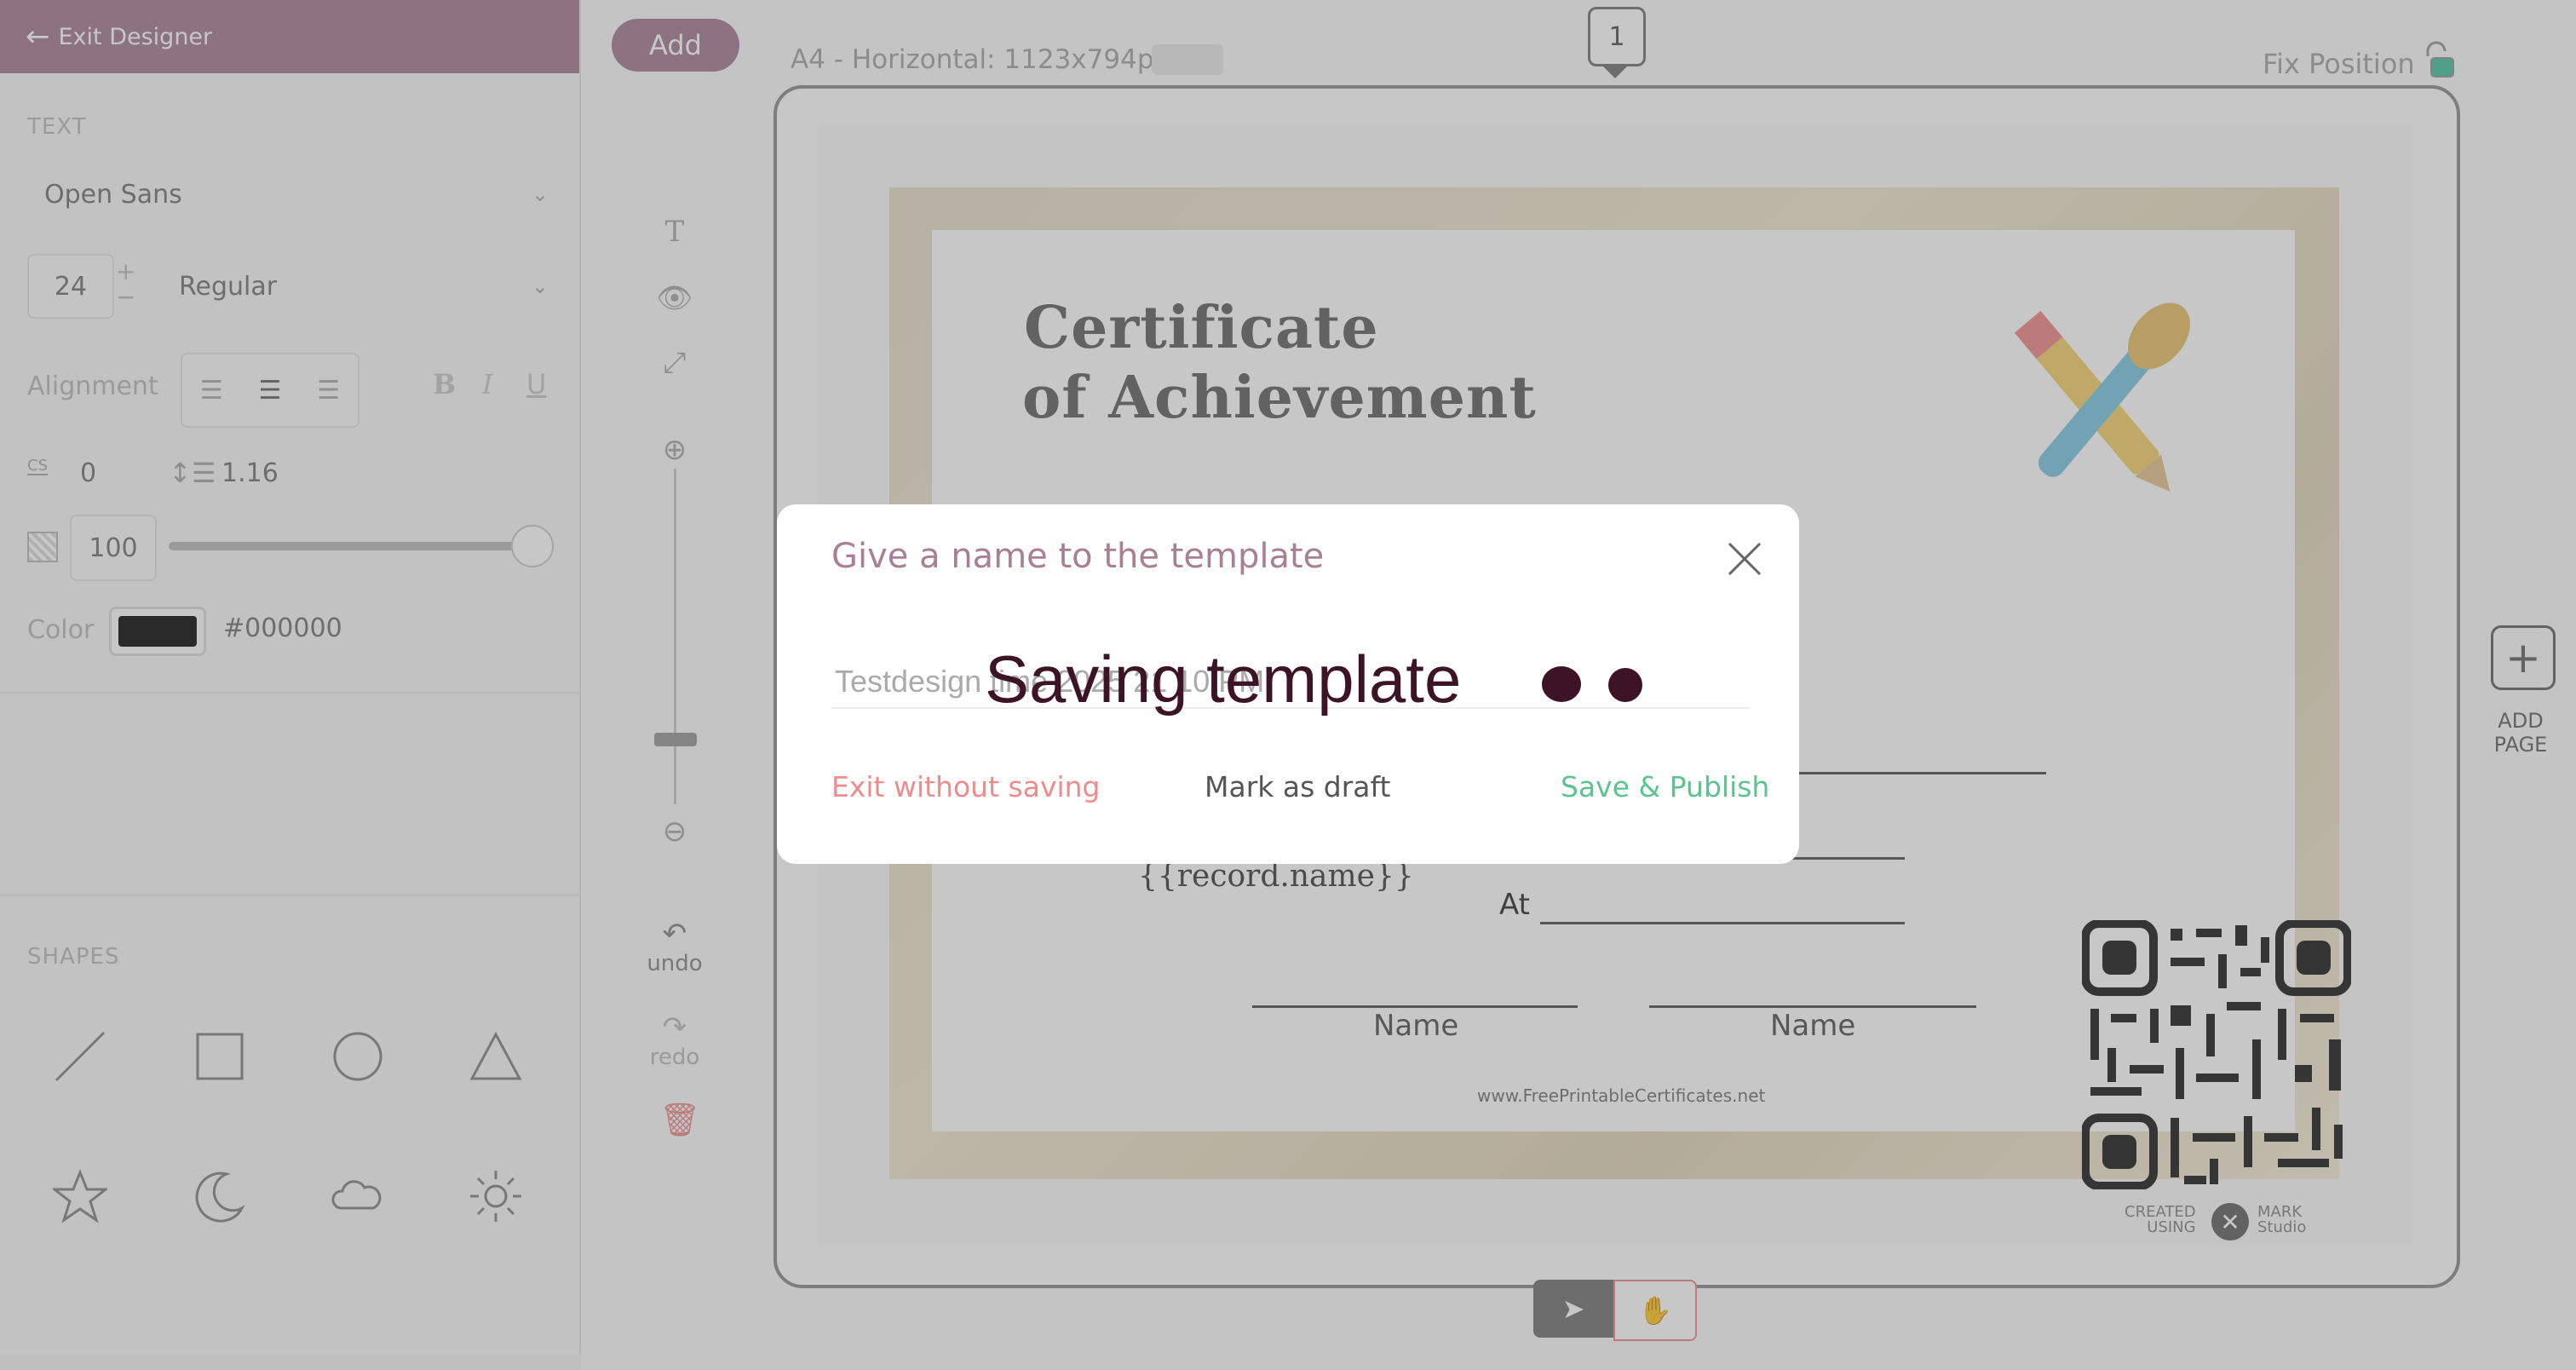  I want to click on dialog-title: Give a name to the template, so click(1078, 557).